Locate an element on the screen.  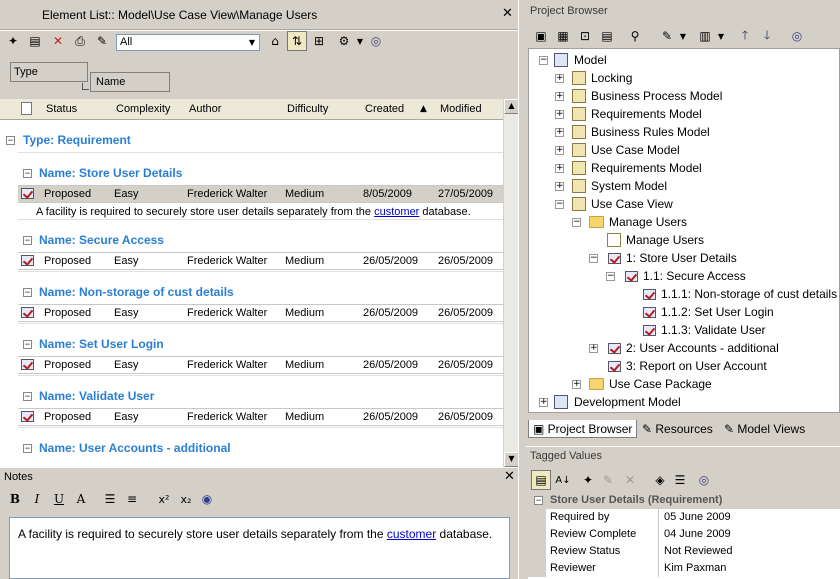
edit-icon: ✎ is located at coordinates (102, 41).